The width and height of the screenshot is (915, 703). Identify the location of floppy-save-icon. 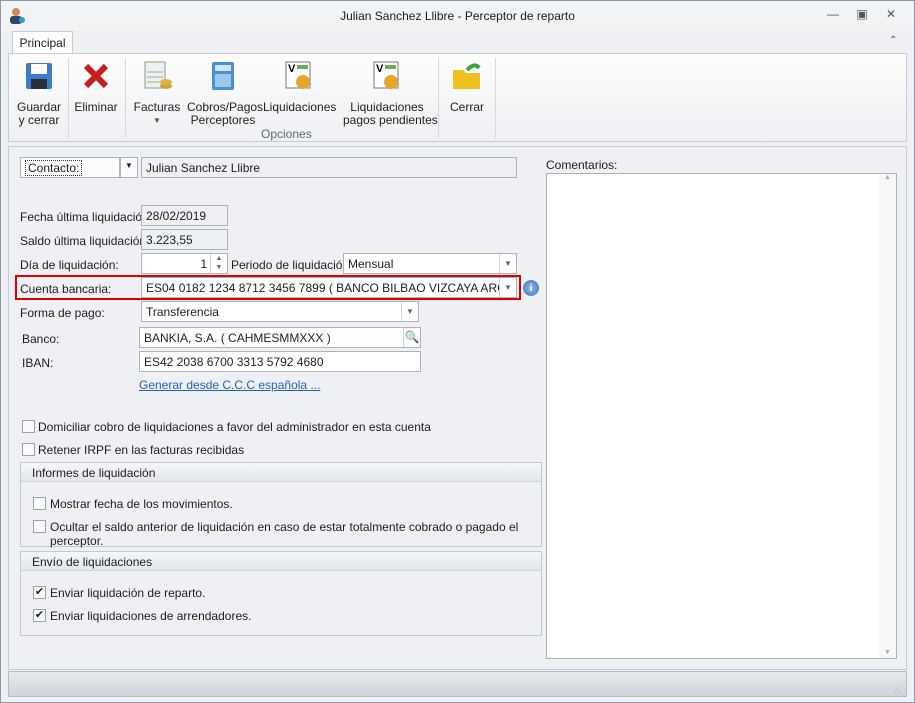
(39, 76).